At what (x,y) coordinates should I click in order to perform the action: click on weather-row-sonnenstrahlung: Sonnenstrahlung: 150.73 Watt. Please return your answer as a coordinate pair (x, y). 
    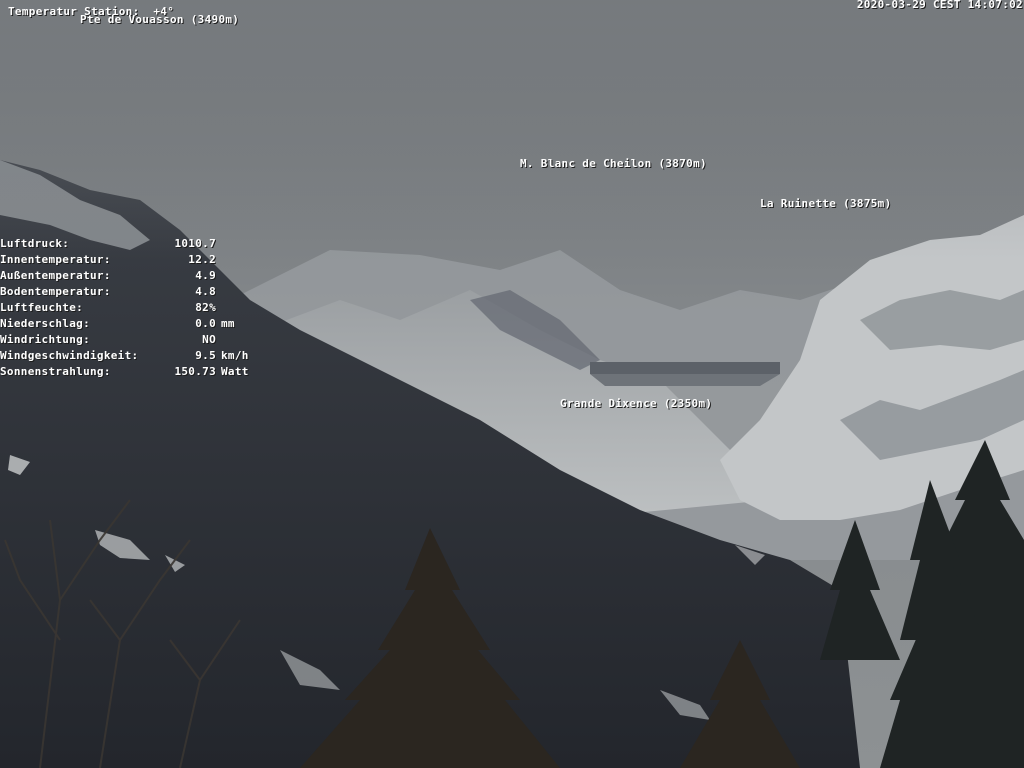
    Looking at the image, I should click on (131, 373).